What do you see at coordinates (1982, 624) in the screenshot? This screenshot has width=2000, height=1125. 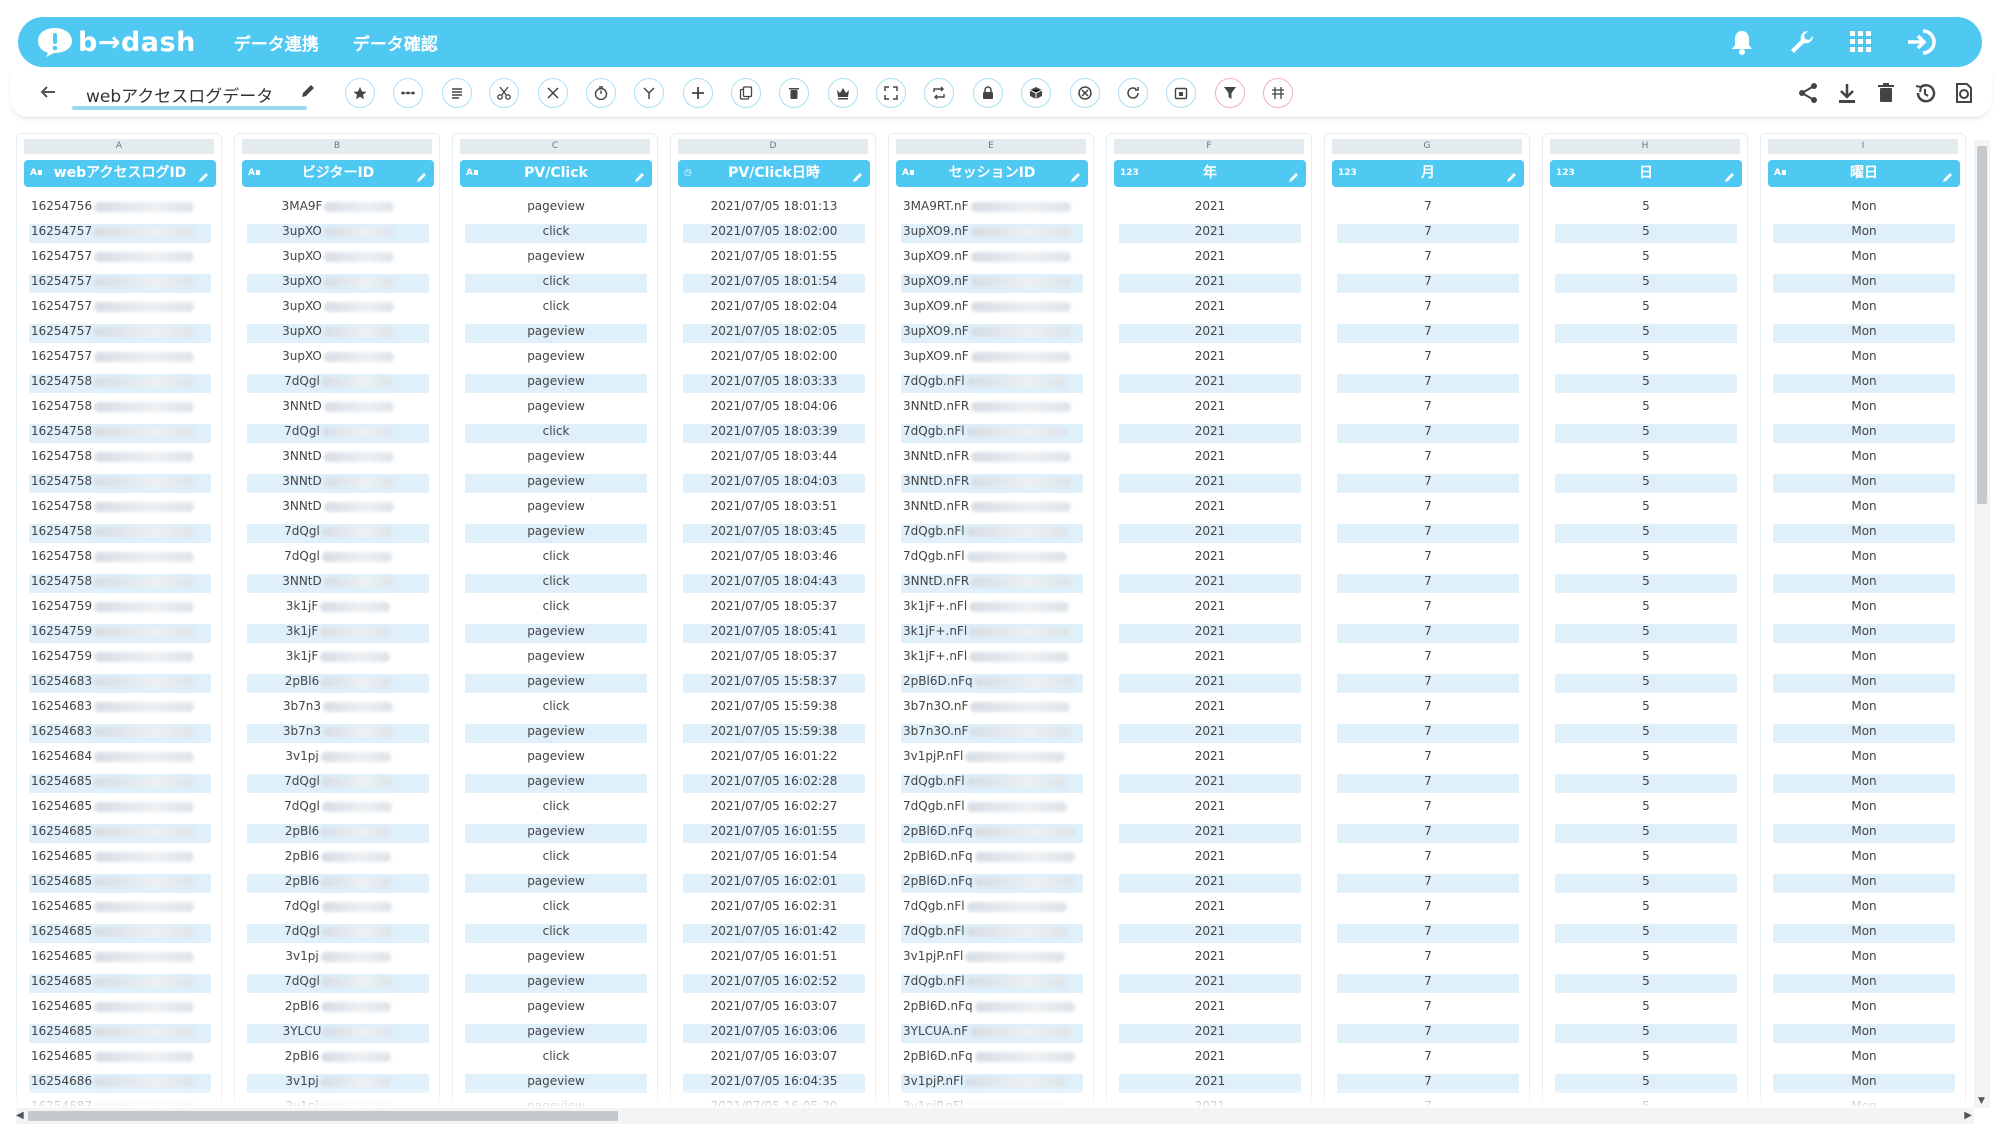 I see `vertical-scrollbar: ▼` at bounding box center [1982, 624].